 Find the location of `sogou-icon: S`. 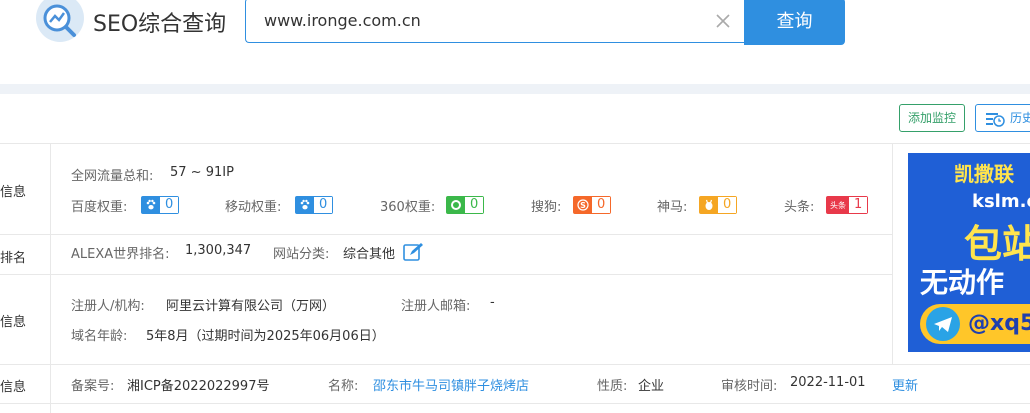

sogou-icon: S is located at coordinates (583, 205).